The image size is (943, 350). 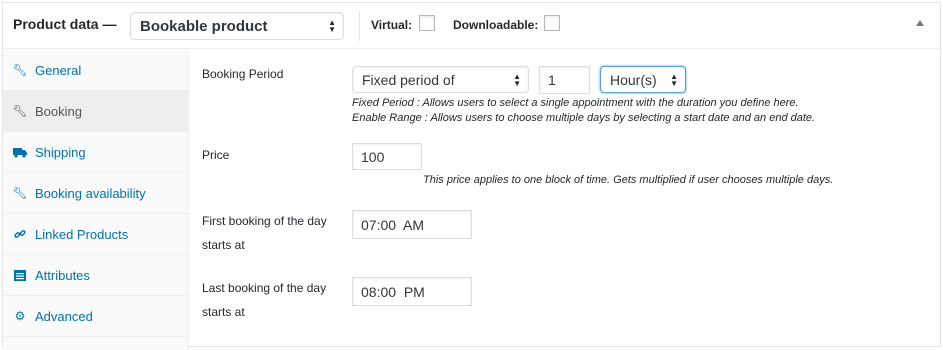 I want to click on price-value: 100, so click(x=373, y=156).